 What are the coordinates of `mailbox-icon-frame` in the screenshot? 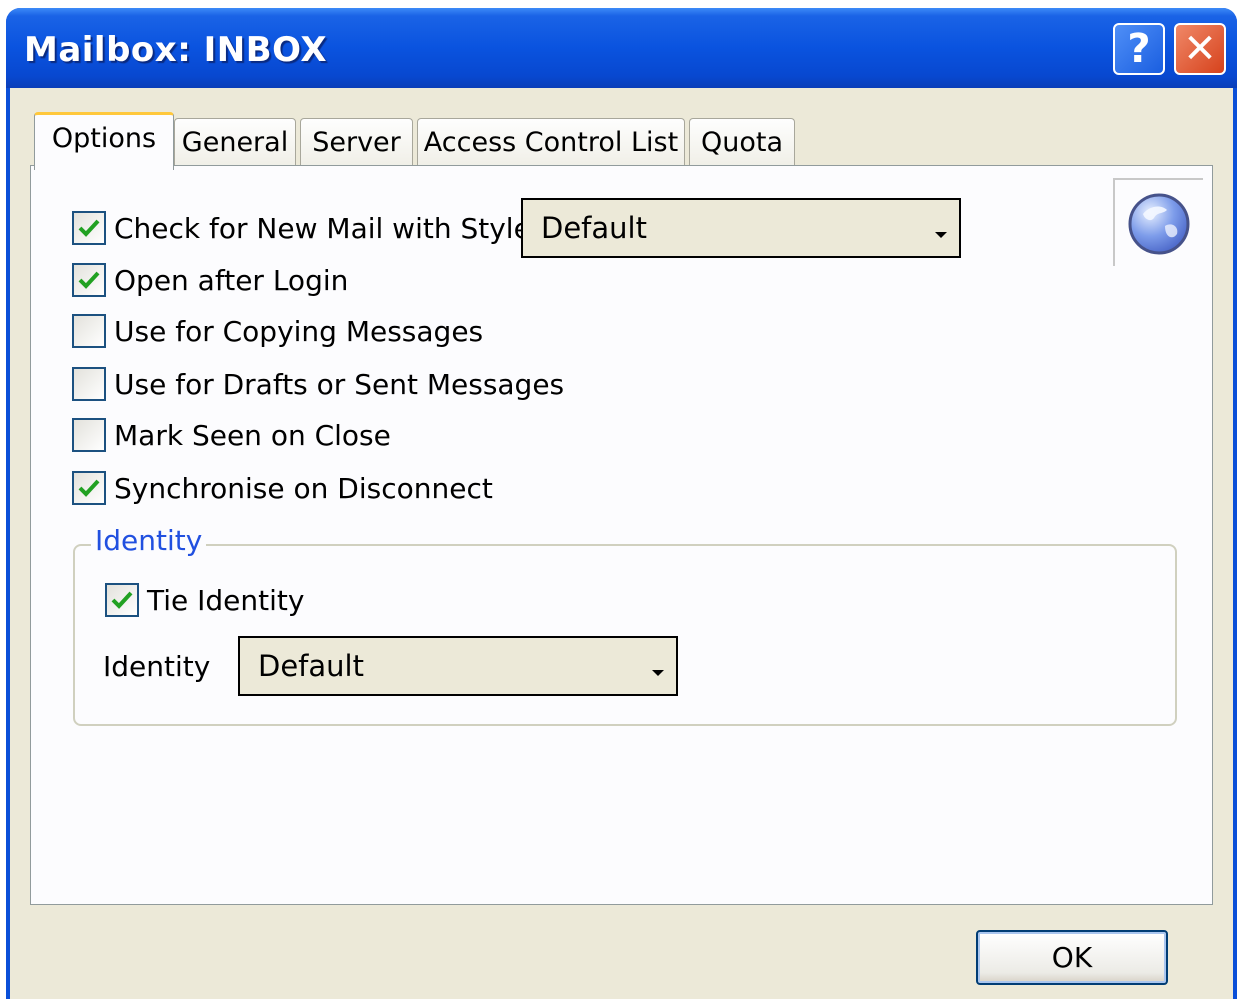 It's located at (1158, 222).